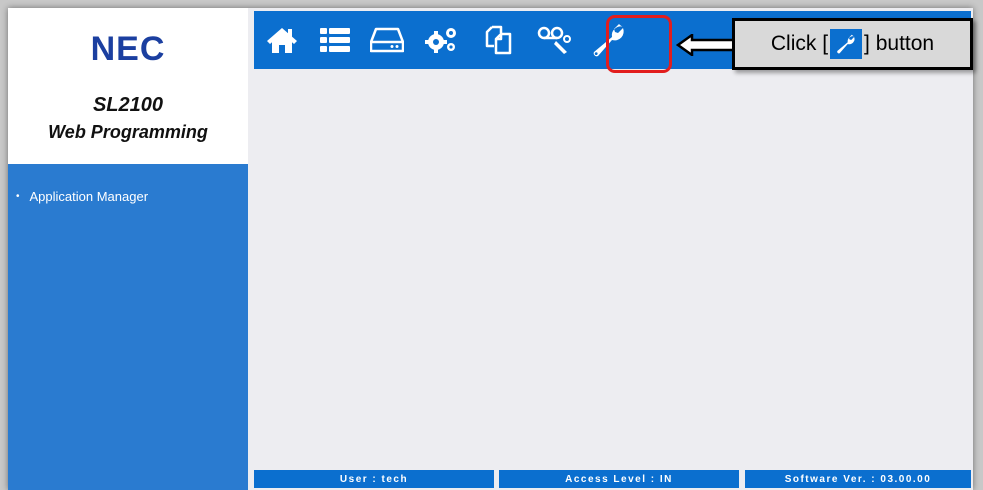 The width and height of the screenshot is (983, 490). I want to click on voicemail-icon, so click(554, 40).